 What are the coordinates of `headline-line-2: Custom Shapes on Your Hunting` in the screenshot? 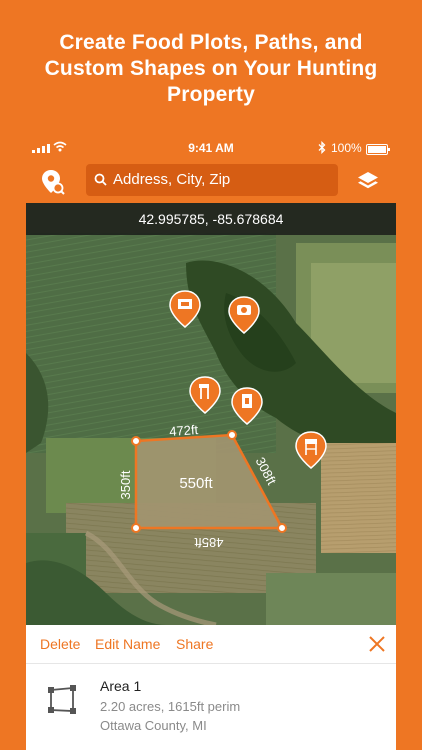 It's located at (211, 68).